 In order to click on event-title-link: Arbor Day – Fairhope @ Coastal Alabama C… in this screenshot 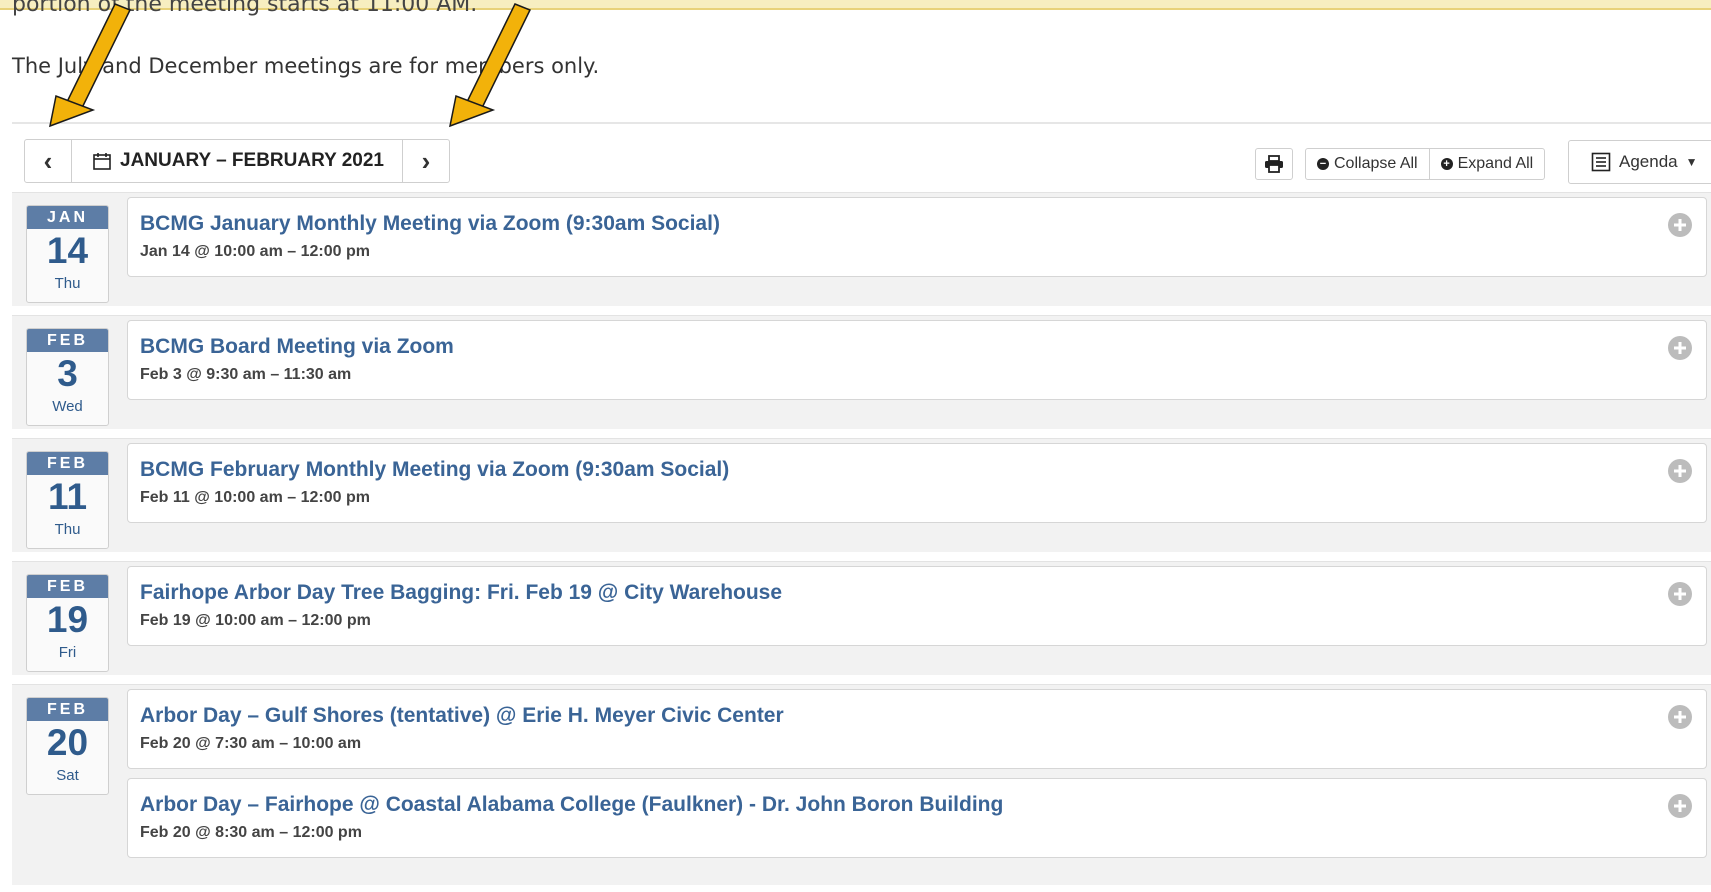, I will do `click(571, 805)`.